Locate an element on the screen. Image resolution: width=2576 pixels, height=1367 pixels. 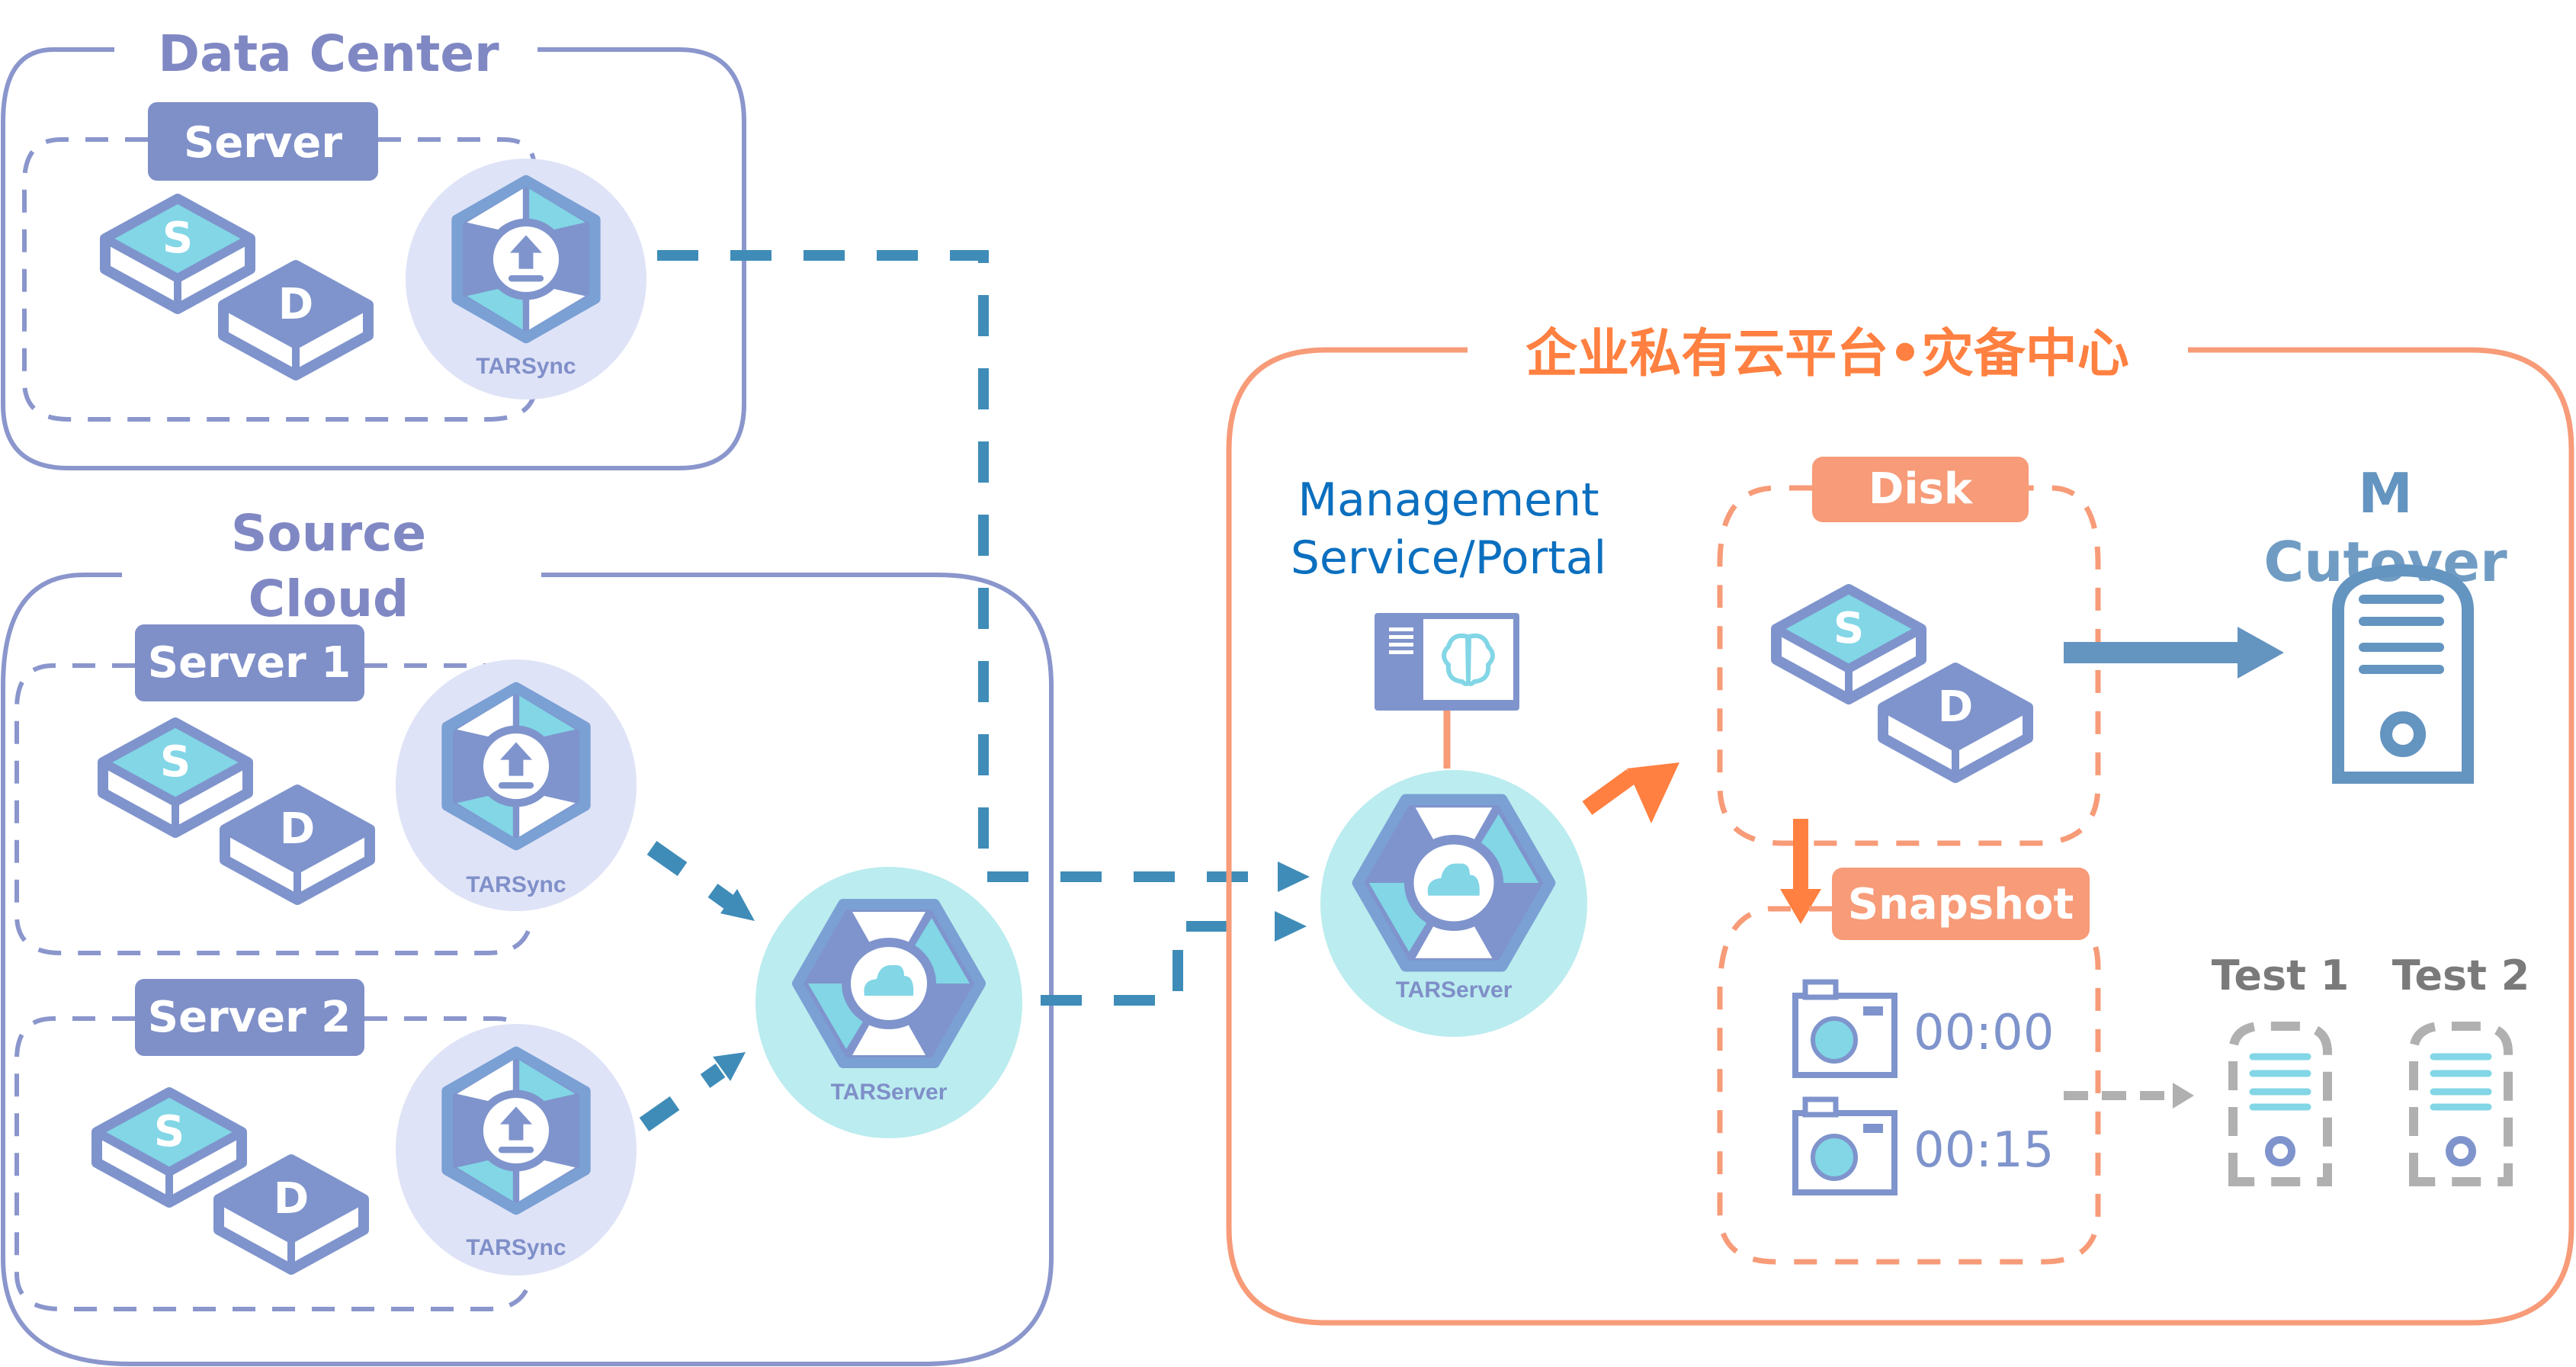
server-1-label: Server 1 is located at coordinates (249, 663).